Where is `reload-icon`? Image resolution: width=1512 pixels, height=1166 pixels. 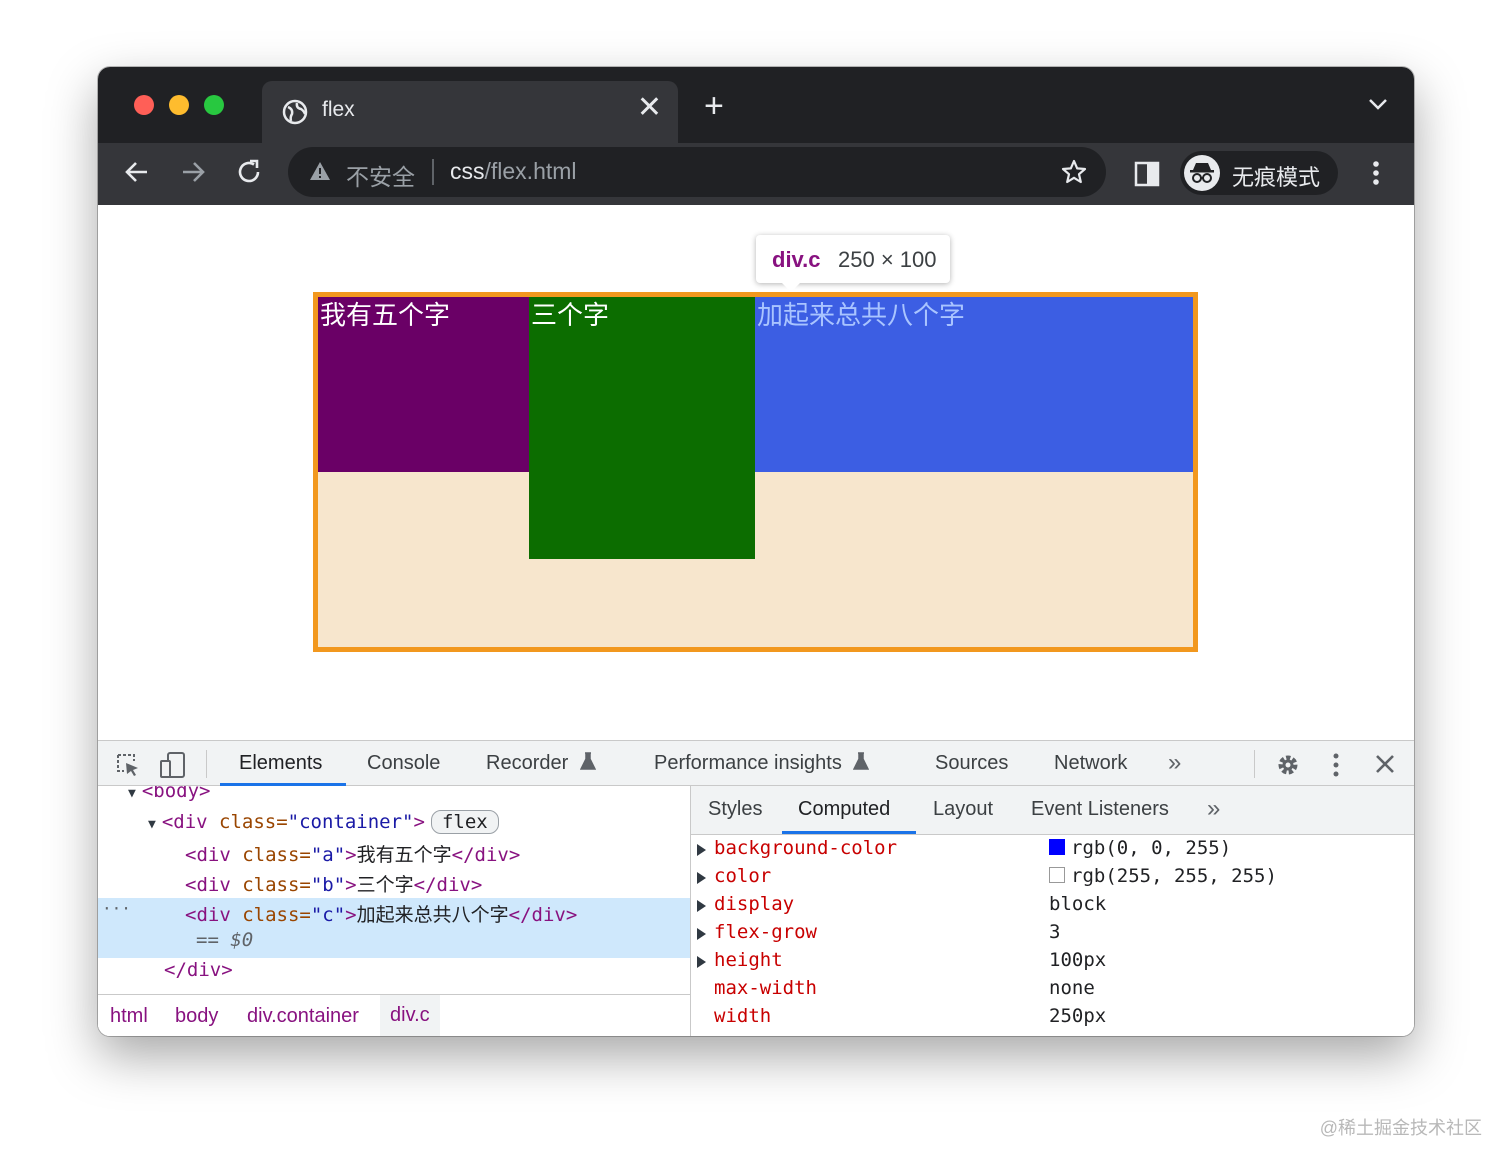 reload-icon is located at coordinates (249, 172).